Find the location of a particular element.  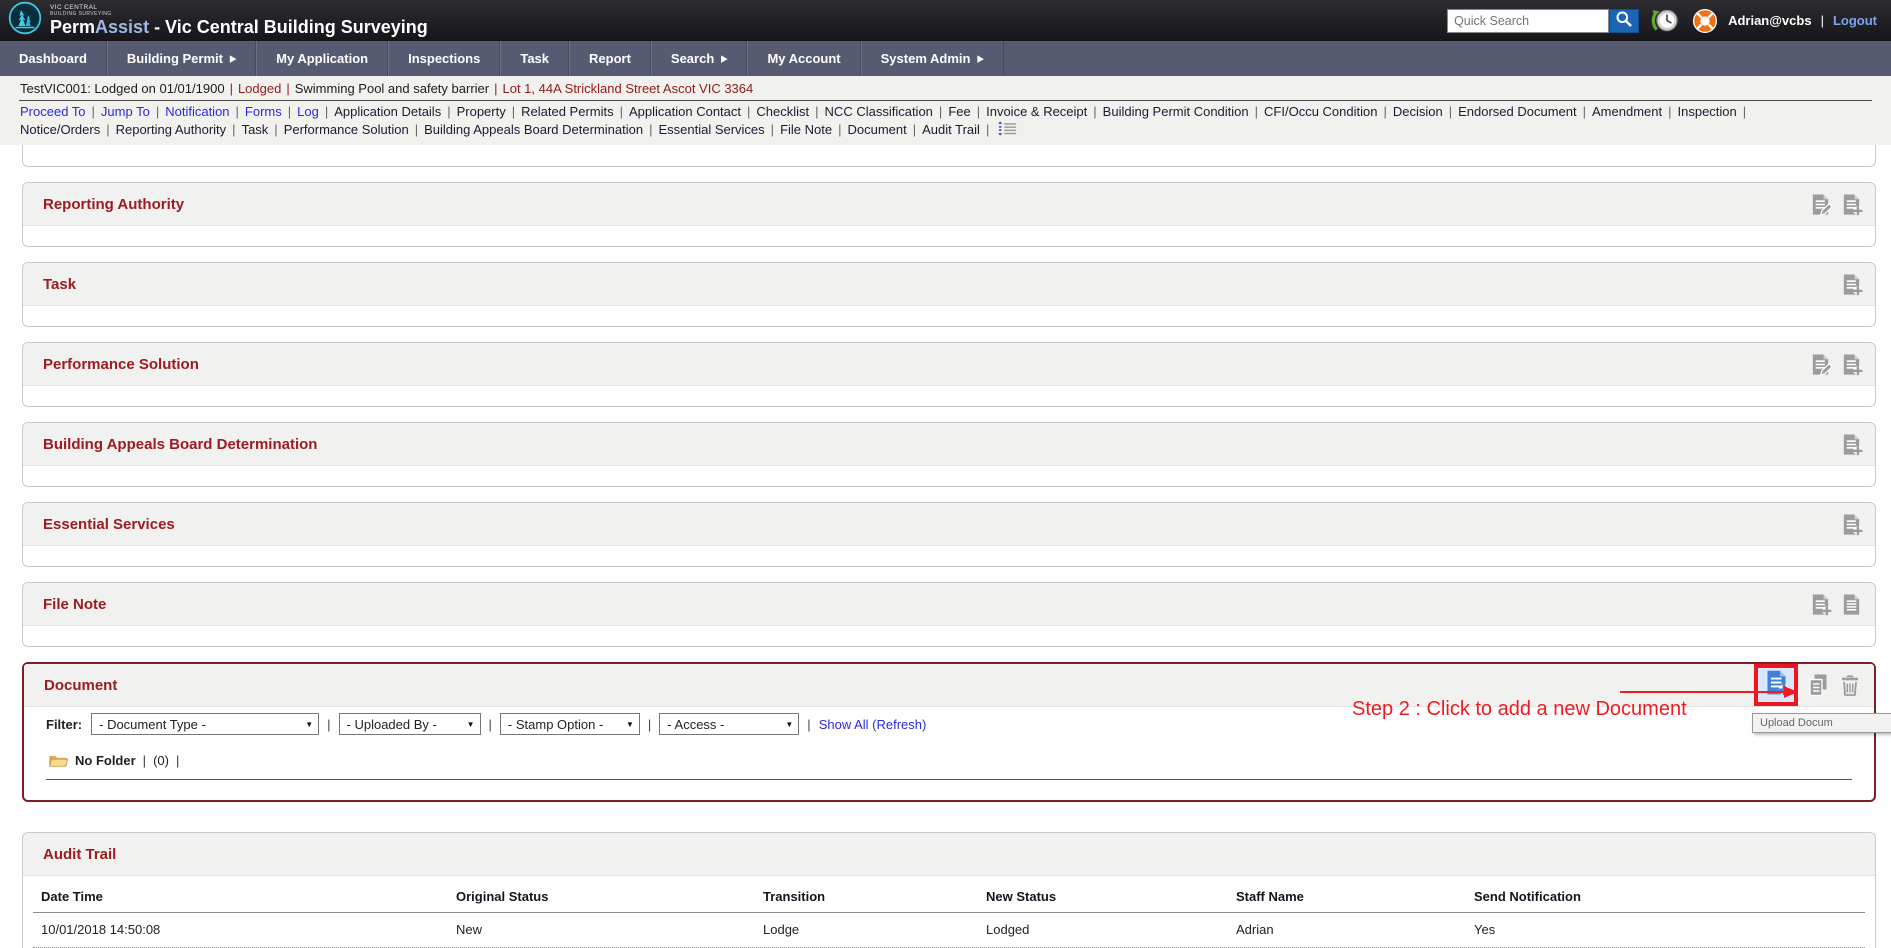

column-header-staff-name: Staff Name is located at coordinates (1270, 896).